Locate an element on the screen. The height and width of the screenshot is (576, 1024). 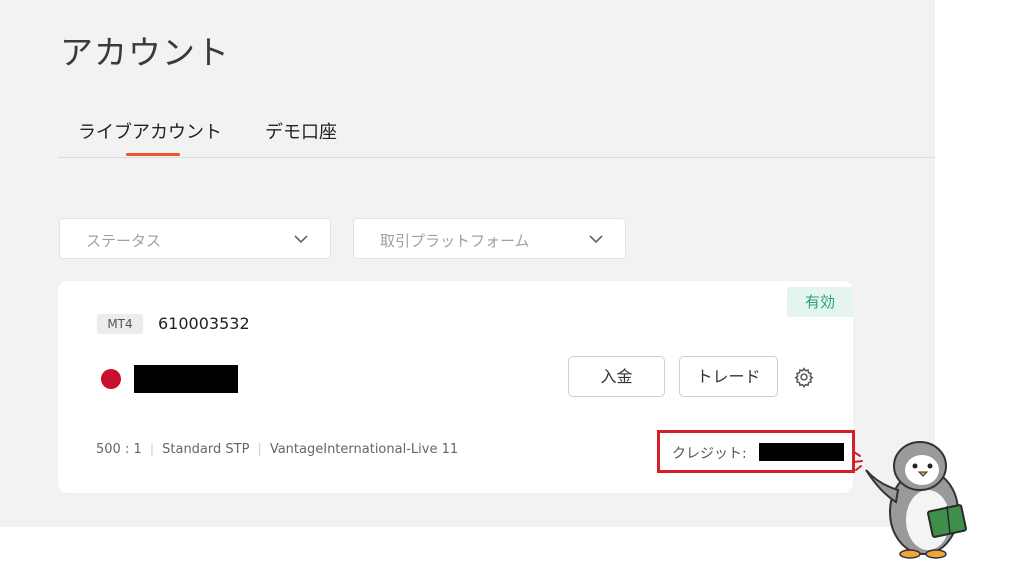
tab-demo-account: デモ口座 is located at coordinates (301, 131).